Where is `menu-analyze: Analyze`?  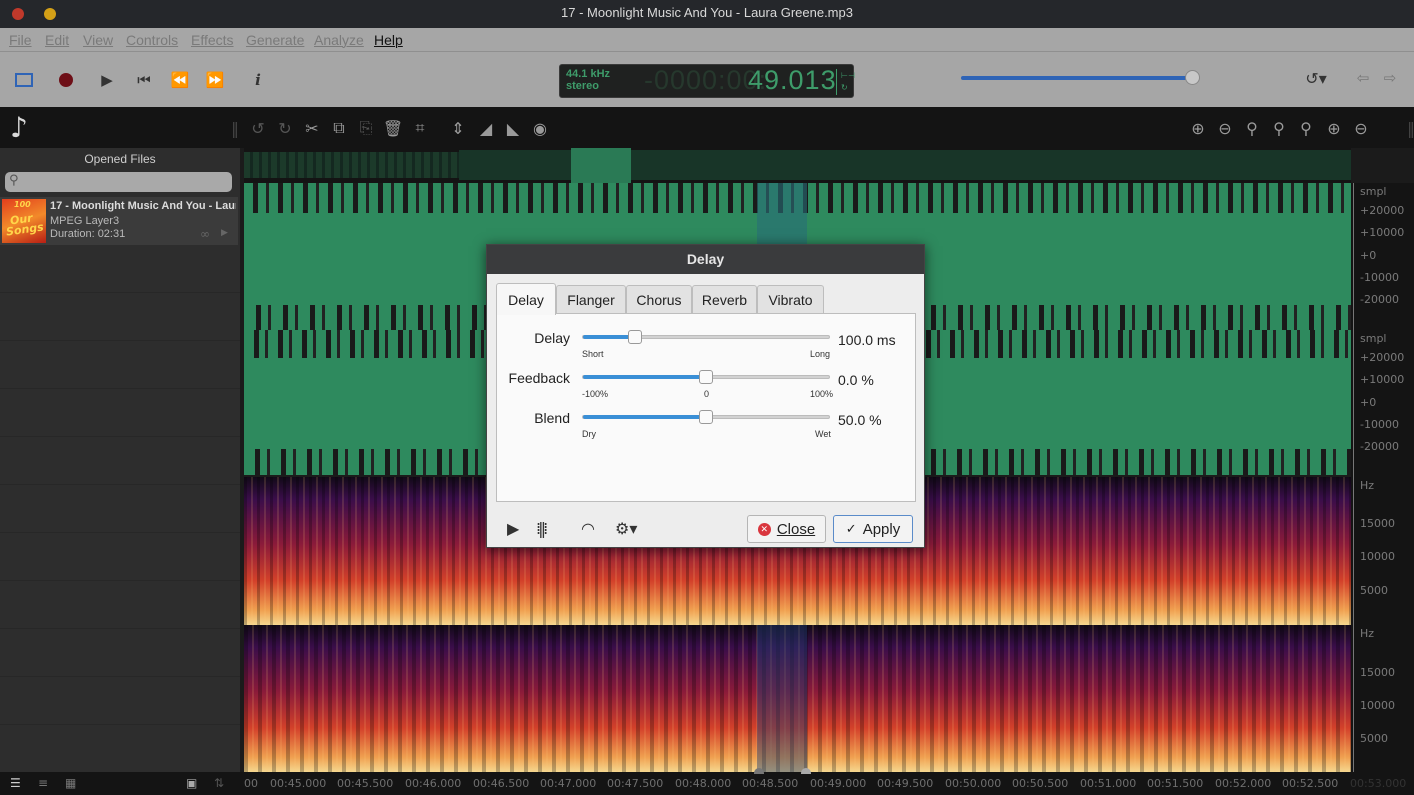
menu-analyze: Analyze is located at coordinates (339, 40).